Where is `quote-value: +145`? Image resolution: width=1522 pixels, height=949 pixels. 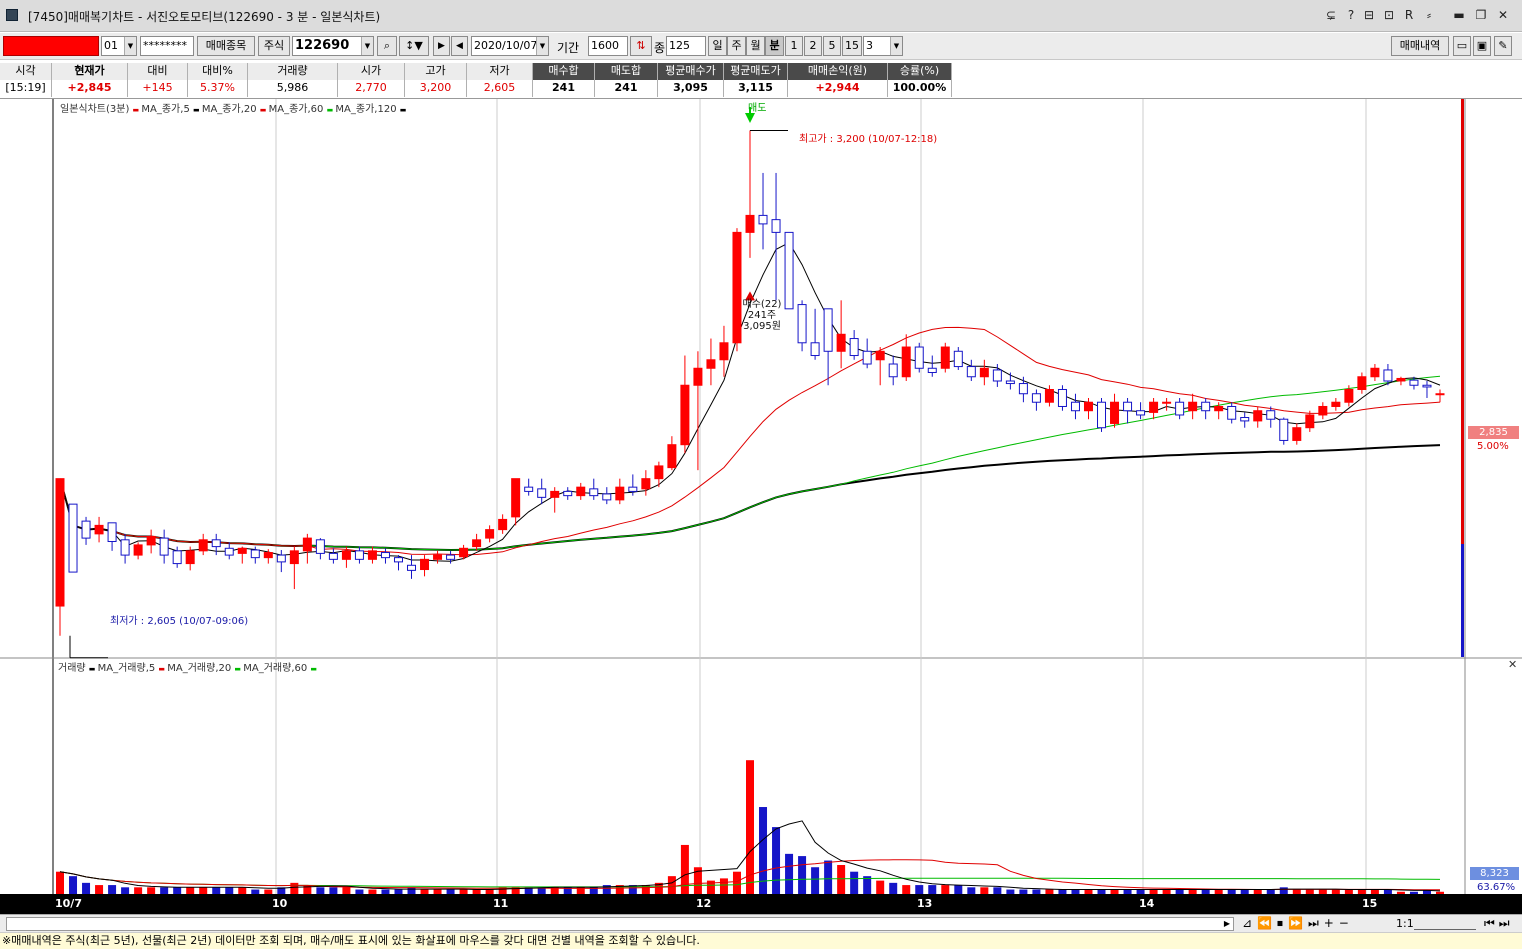
quote-value: +145 is located at coordinates (158, 88).